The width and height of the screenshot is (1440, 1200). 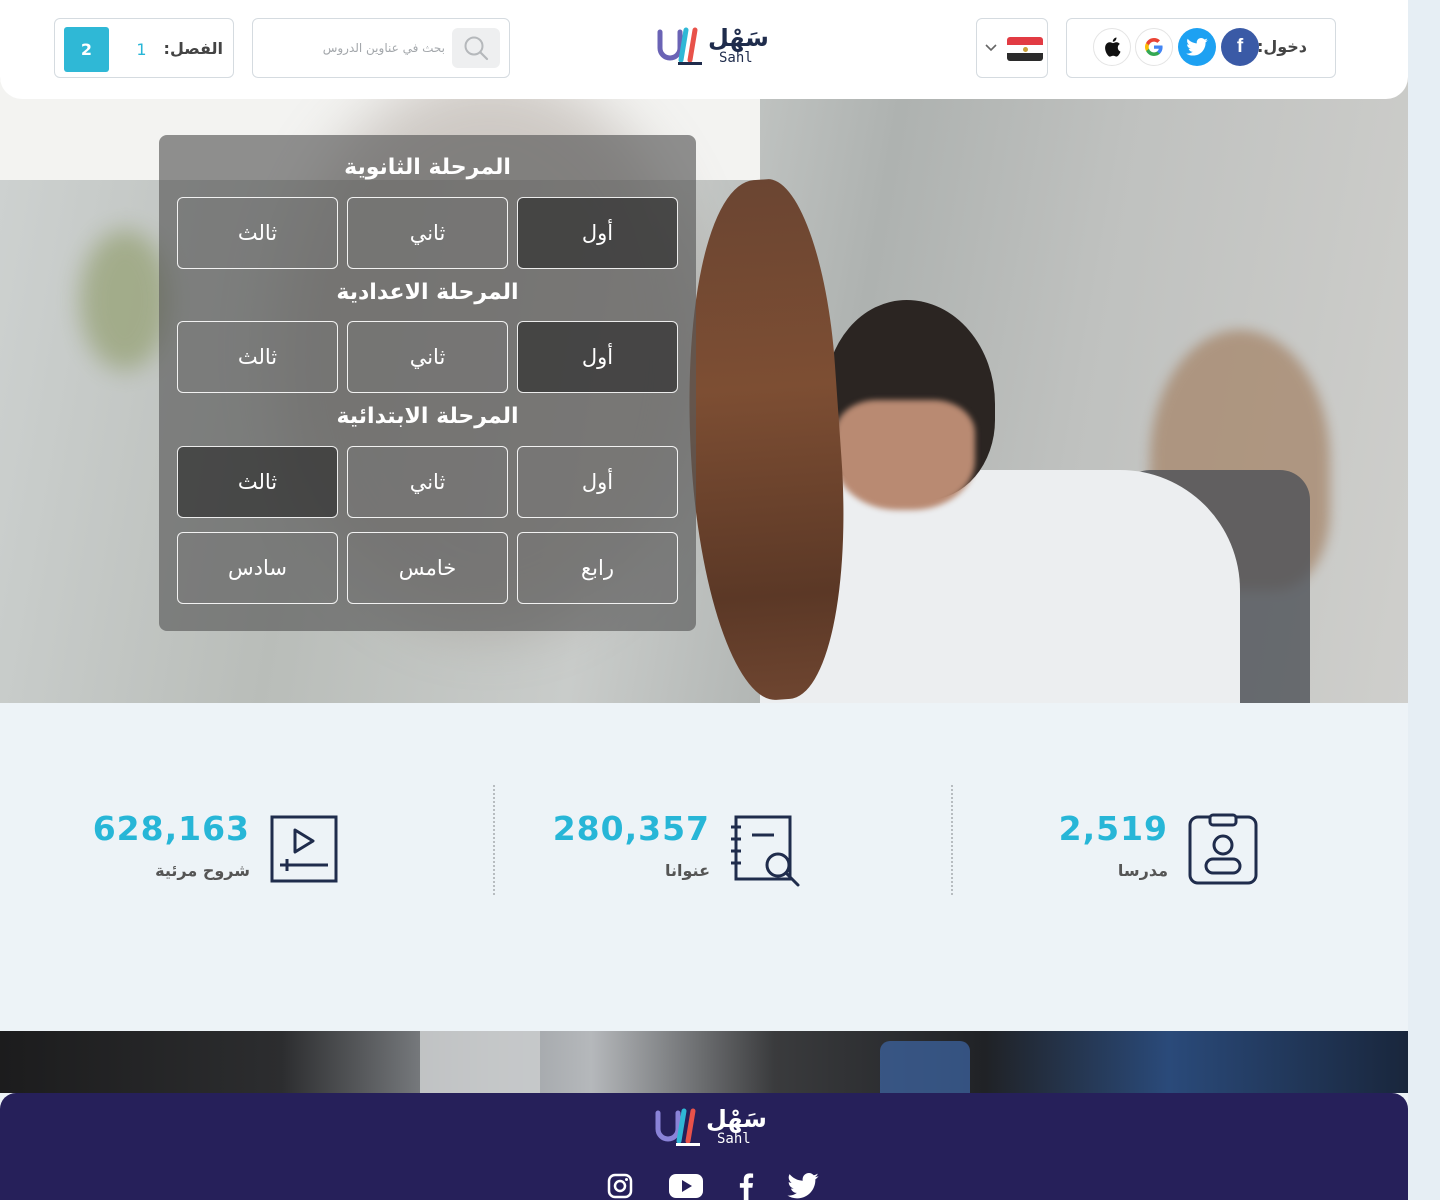 I want to click on youtube-icon, so click(x=686, y=1186).